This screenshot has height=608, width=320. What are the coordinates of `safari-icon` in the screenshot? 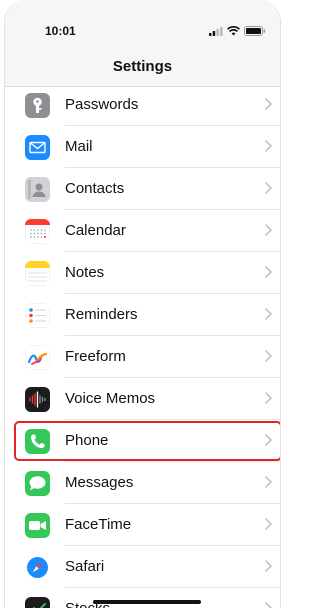 It's located at (37, 567).